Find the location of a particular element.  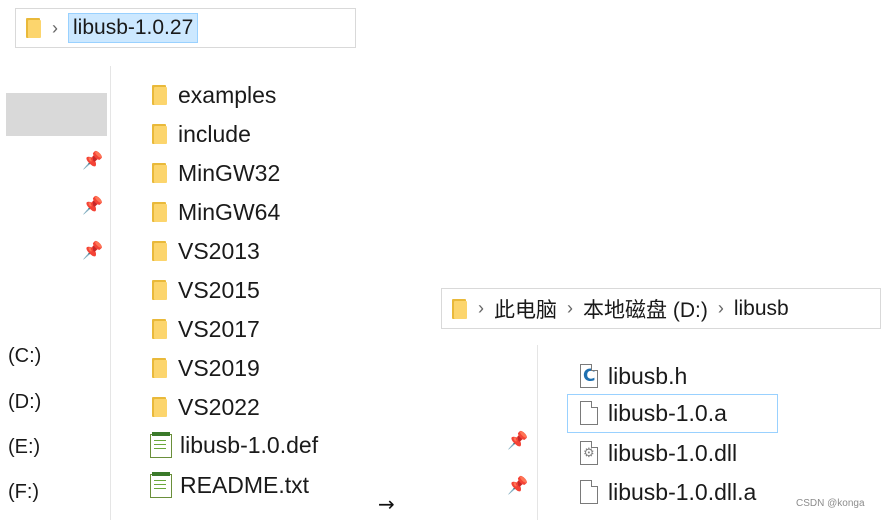

list-item: README.txt is located at coordinates (228, 485).